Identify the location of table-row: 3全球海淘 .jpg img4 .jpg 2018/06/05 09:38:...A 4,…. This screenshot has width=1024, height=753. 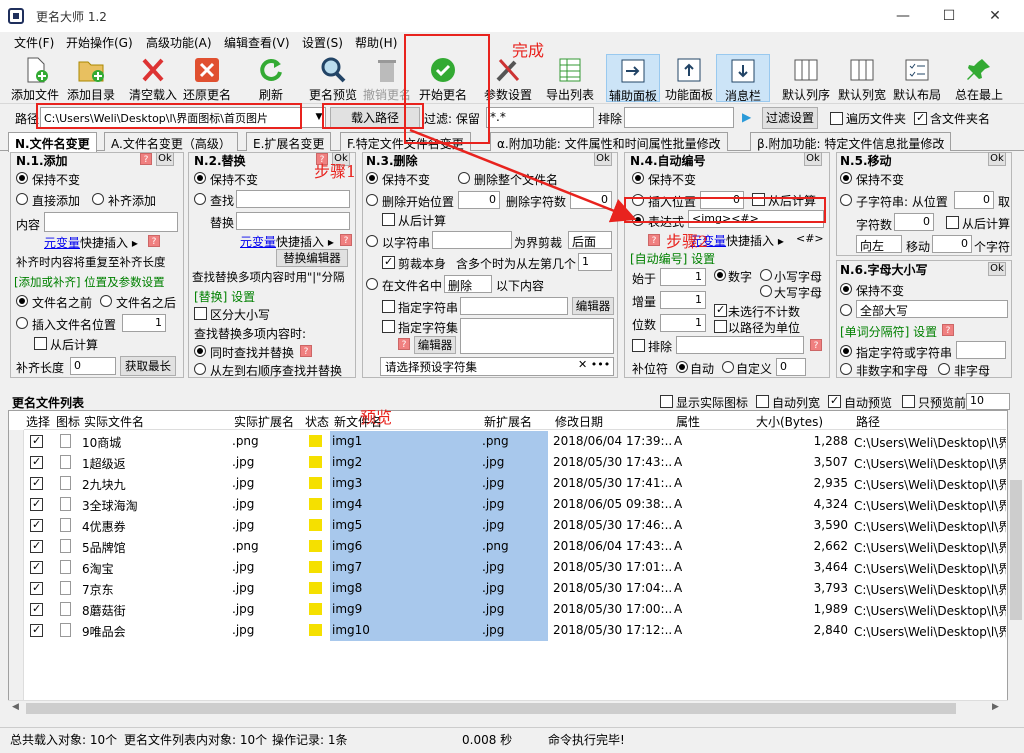
(515, 504).